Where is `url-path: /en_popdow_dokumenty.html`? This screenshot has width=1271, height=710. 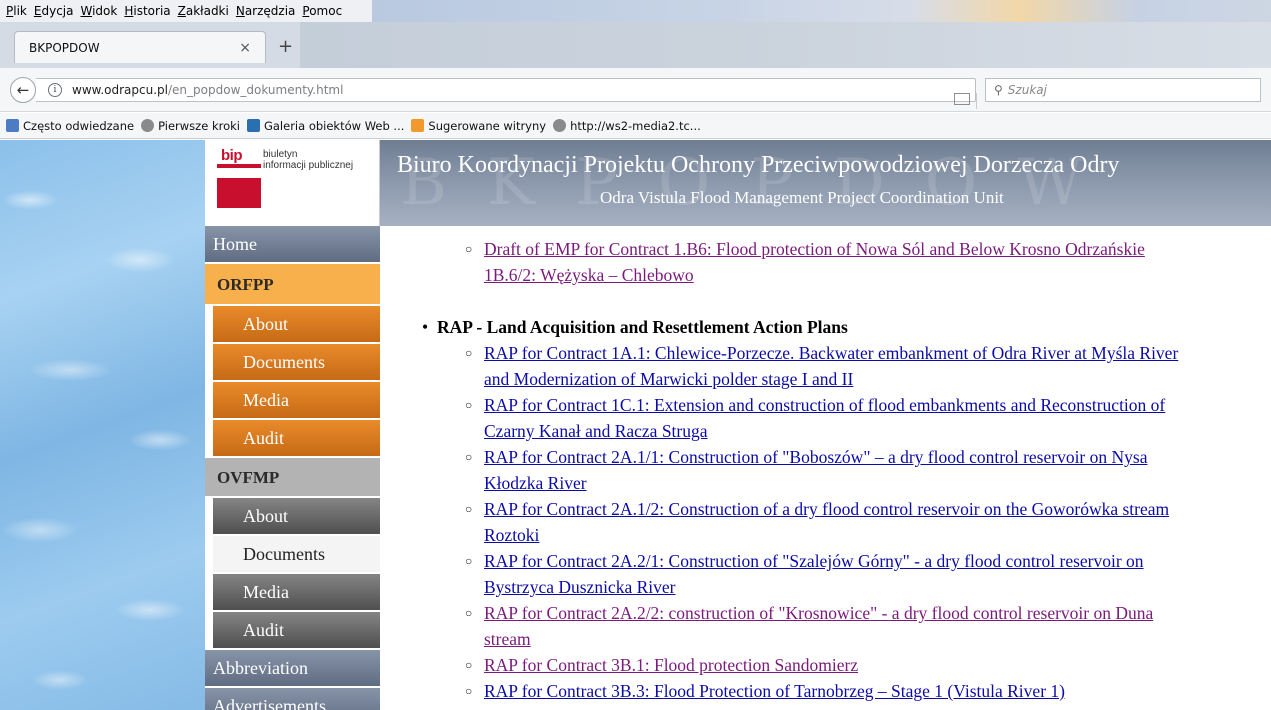 url-path: /en_popdow_dokumenty.html is located at coordinates (256, 90).